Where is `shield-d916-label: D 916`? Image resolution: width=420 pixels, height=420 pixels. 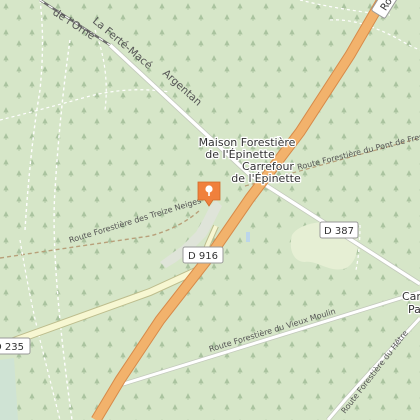
shield-d916-label: D 916 is located at coordinates (203, 256).